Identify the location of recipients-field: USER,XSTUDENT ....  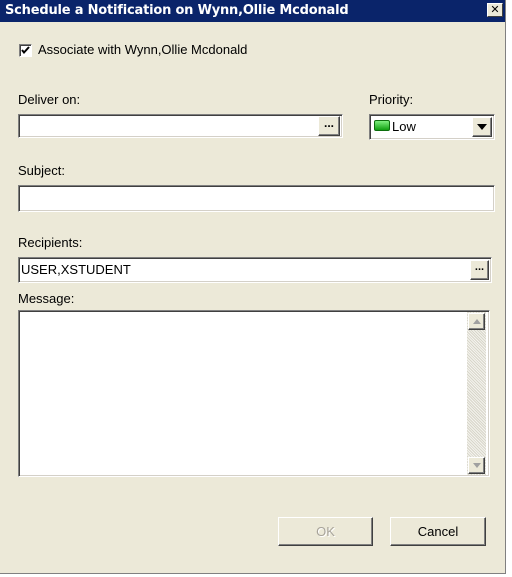
(255, 270).